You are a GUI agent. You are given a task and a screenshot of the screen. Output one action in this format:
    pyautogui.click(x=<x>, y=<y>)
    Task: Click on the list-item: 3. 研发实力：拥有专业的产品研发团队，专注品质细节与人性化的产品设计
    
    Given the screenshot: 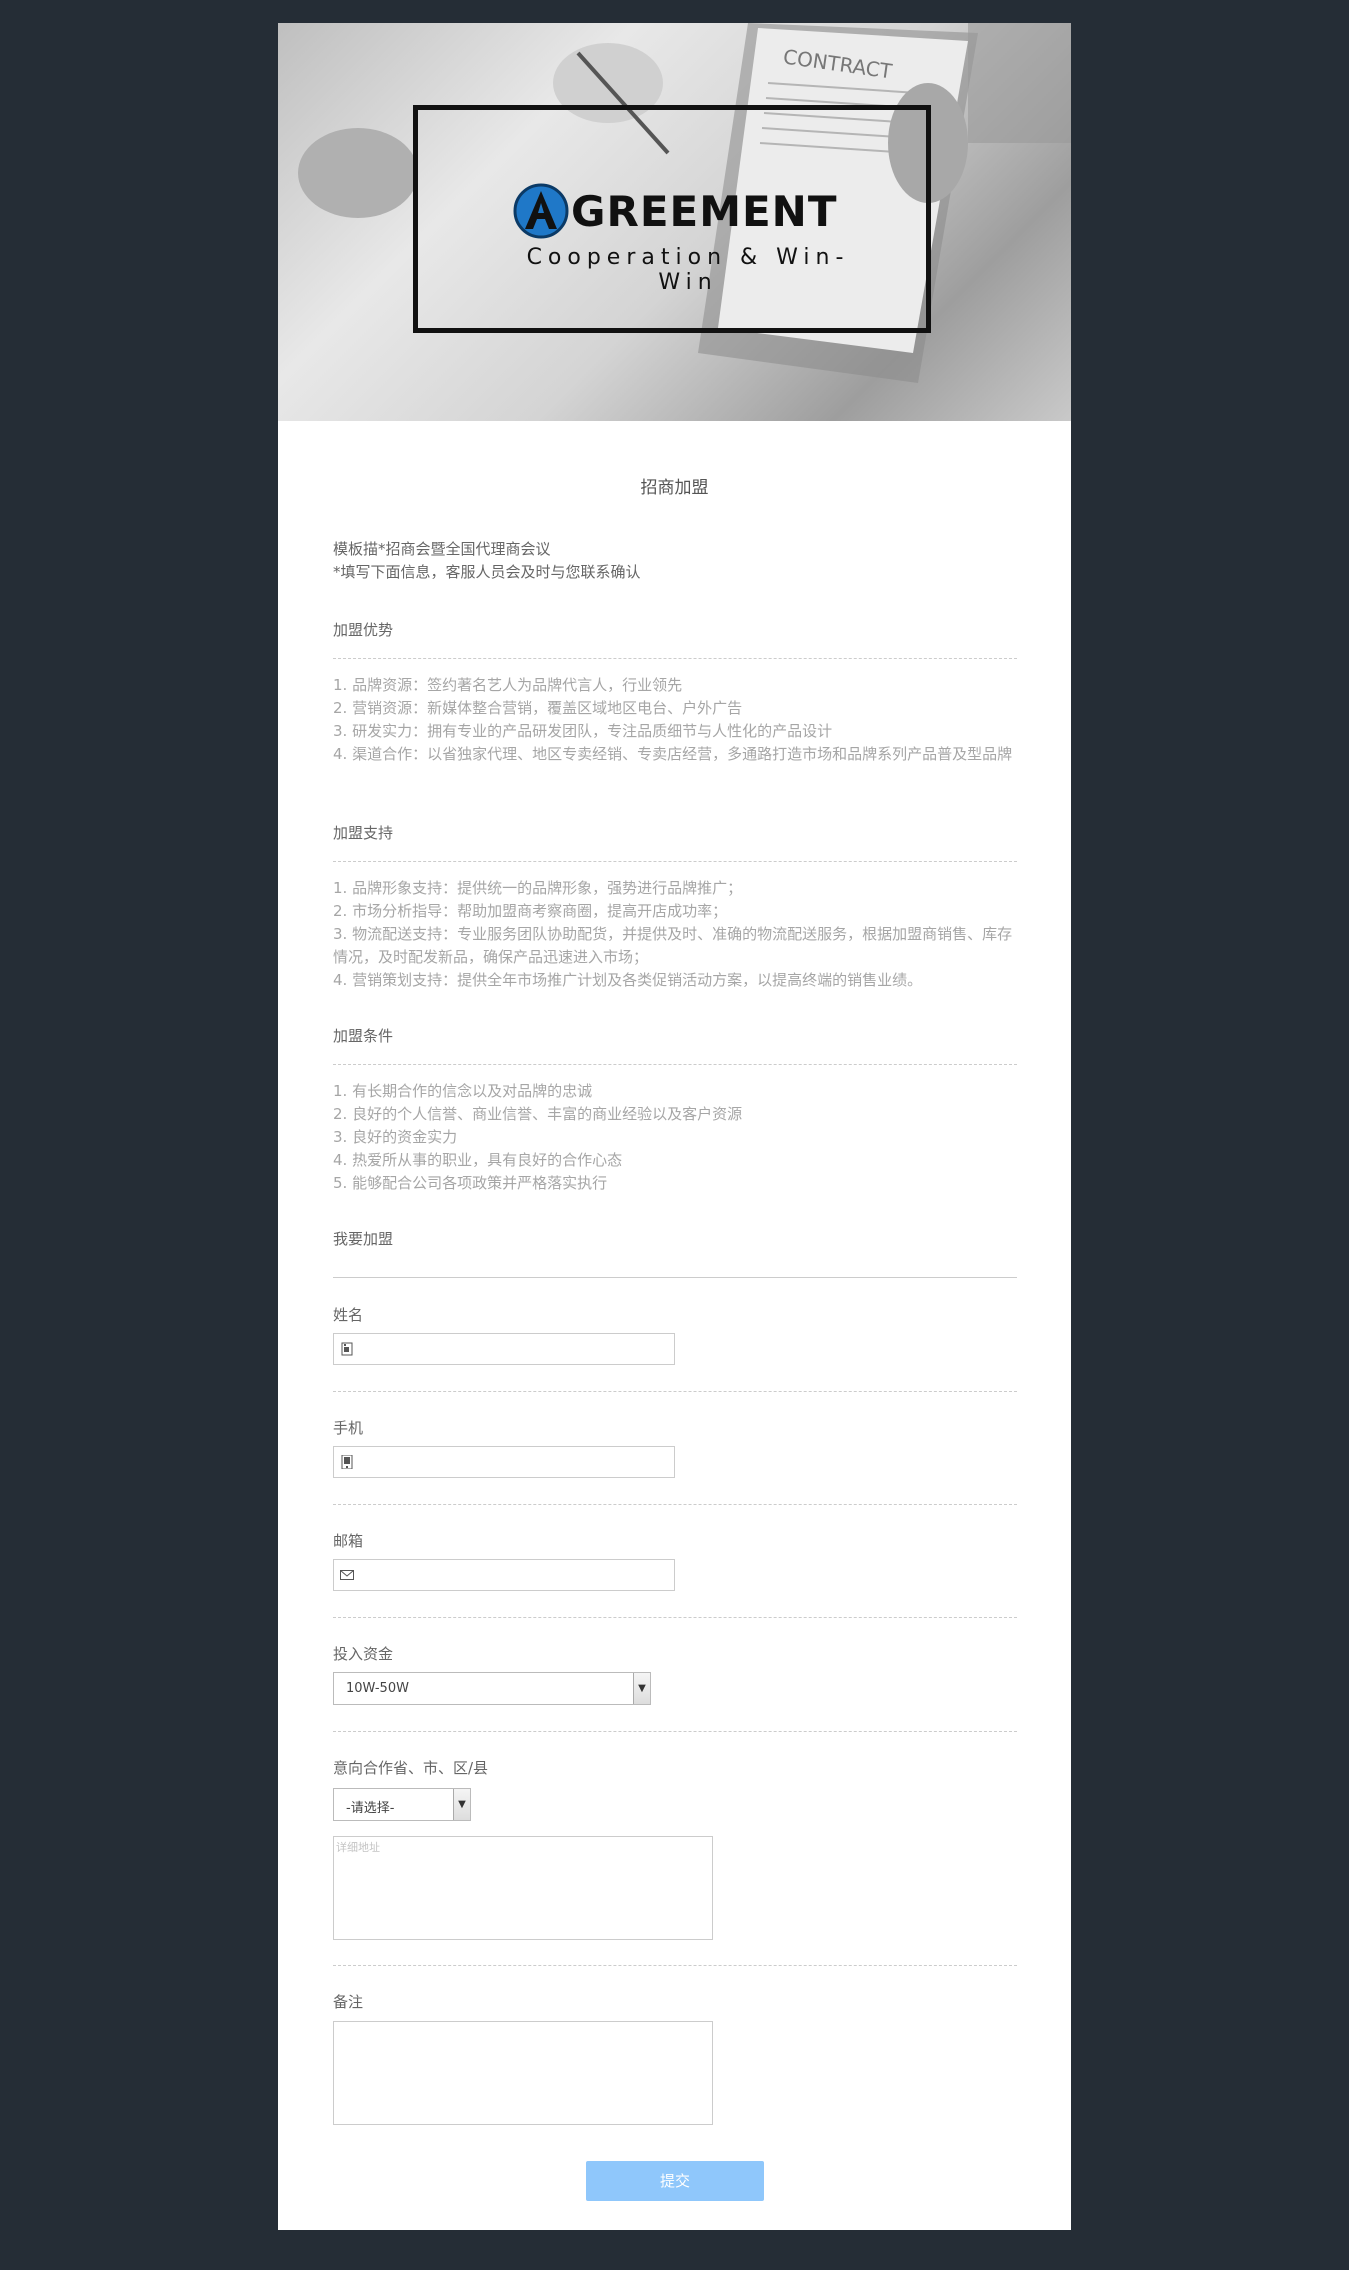 What is the action you would take?
    pyautogui.click(x=583, y=731)
    